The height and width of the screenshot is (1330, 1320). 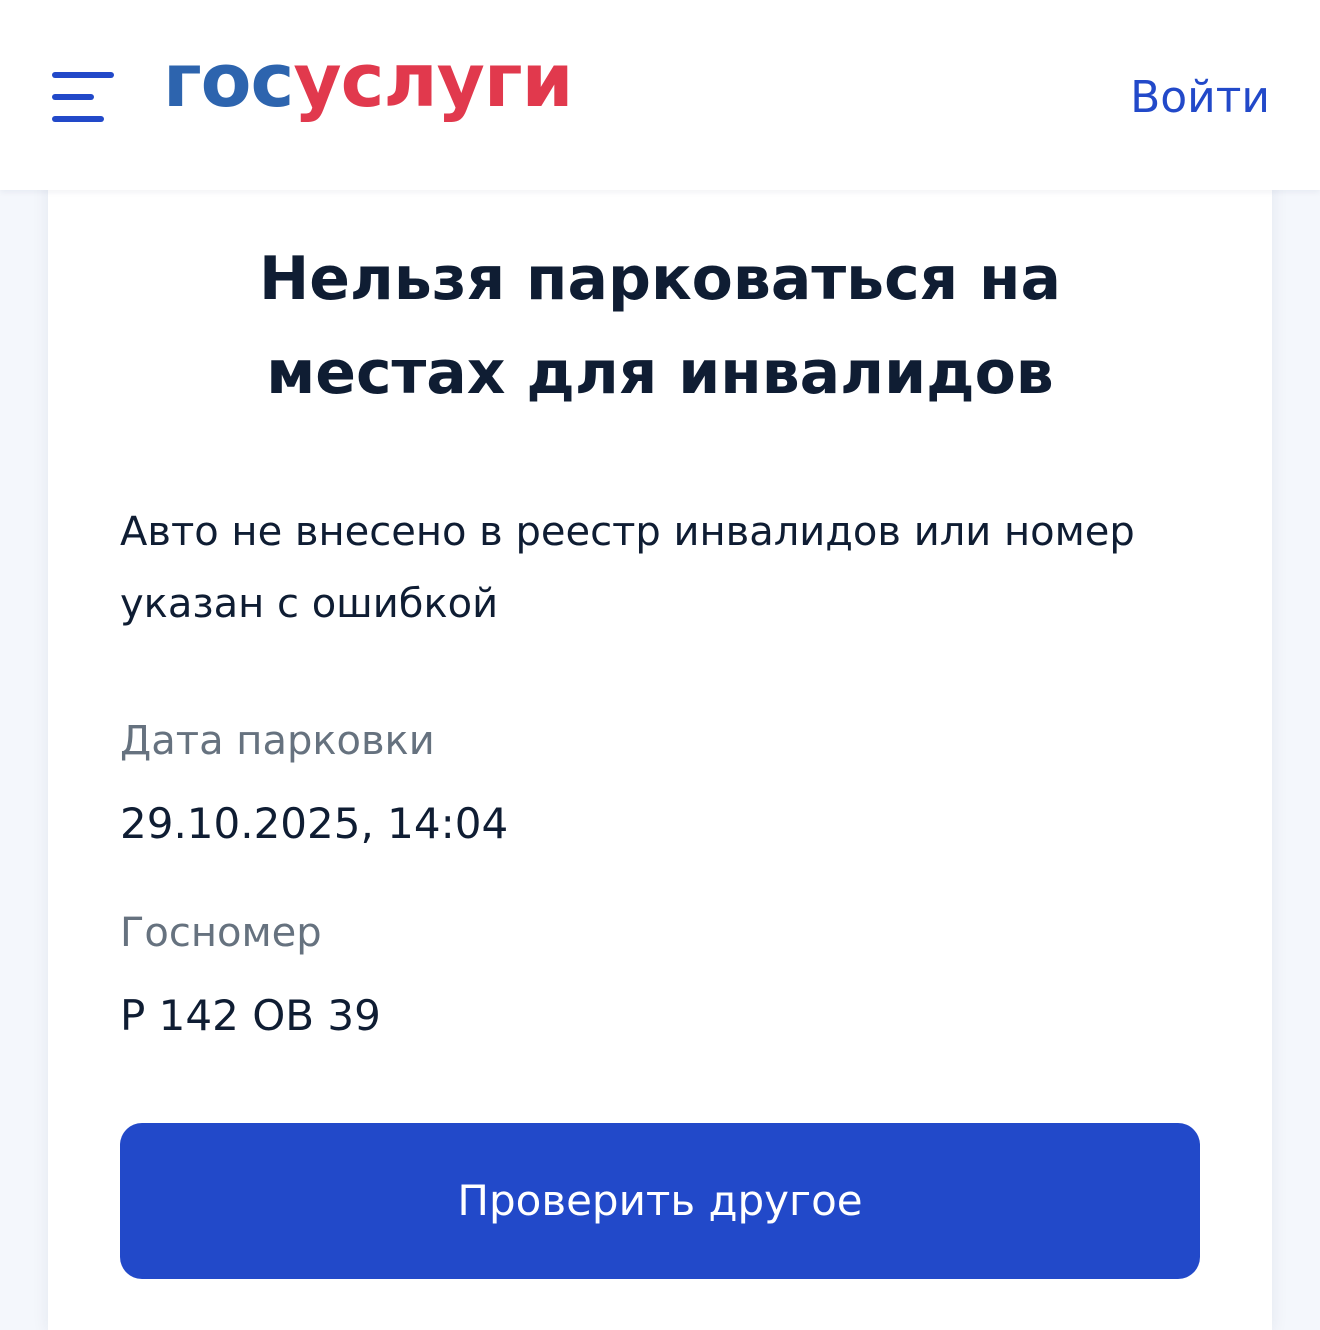 I want to click on parking-date-value: 29.10.2025, 14:04, so click(x=314, y=823).